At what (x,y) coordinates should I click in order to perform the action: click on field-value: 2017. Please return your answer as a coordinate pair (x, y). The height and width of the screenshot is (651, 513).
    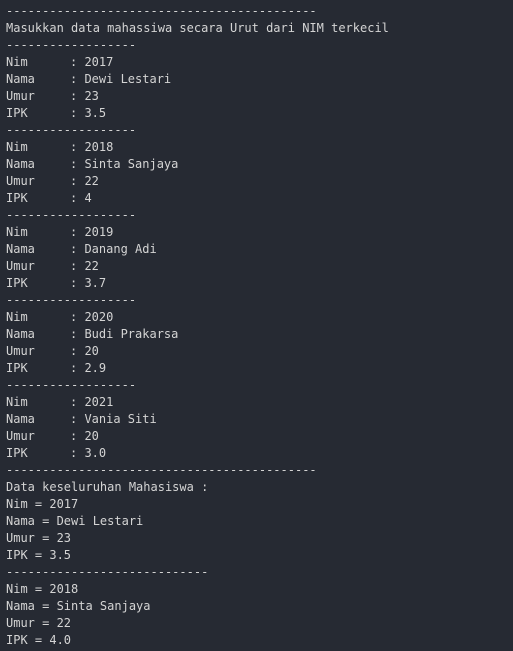
    Looking at the image, I should click on (99, 62).